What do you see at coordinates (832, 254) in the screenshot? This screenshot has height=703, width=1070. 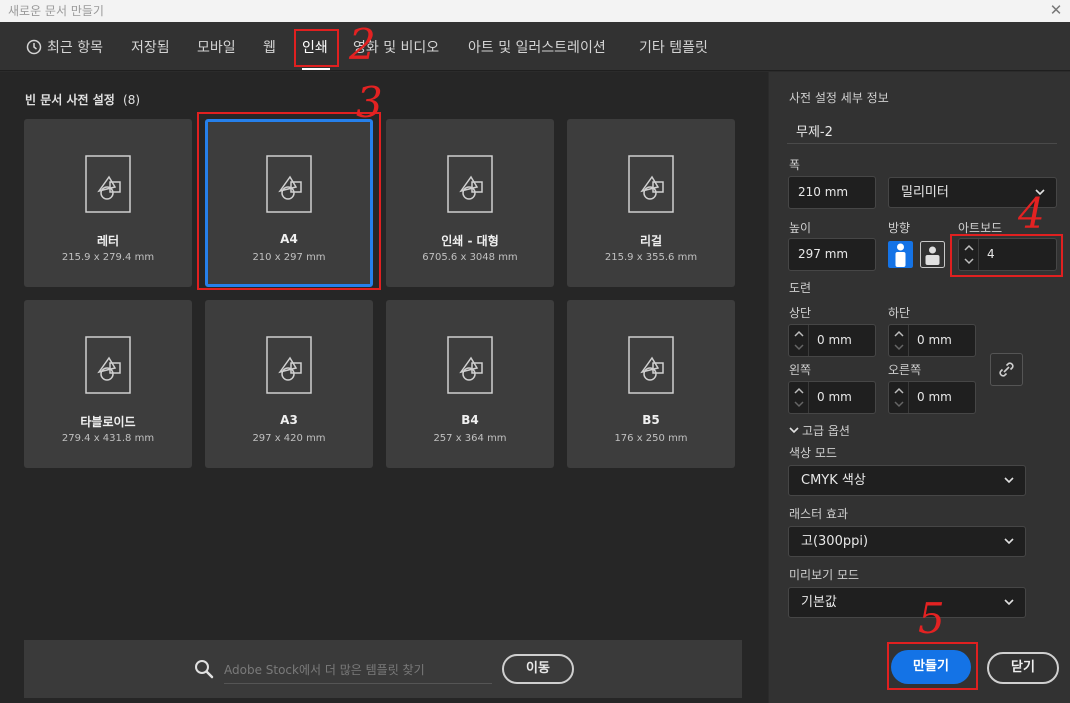 I see `height-field: 297 mm` at bounding box center [832, 254].